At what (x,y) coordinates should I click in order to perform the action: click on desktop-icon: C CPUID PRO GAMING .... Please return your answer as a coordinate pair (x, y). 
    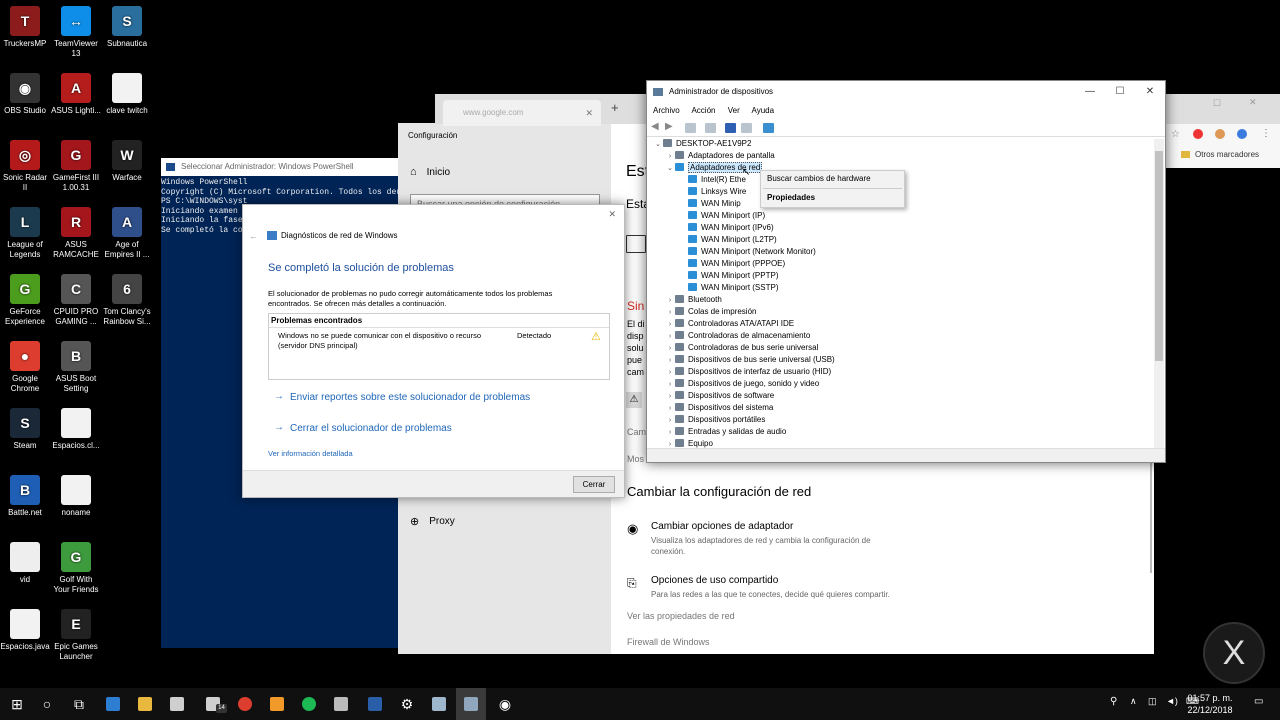
    Looking at the image, I should click on (76, 300).